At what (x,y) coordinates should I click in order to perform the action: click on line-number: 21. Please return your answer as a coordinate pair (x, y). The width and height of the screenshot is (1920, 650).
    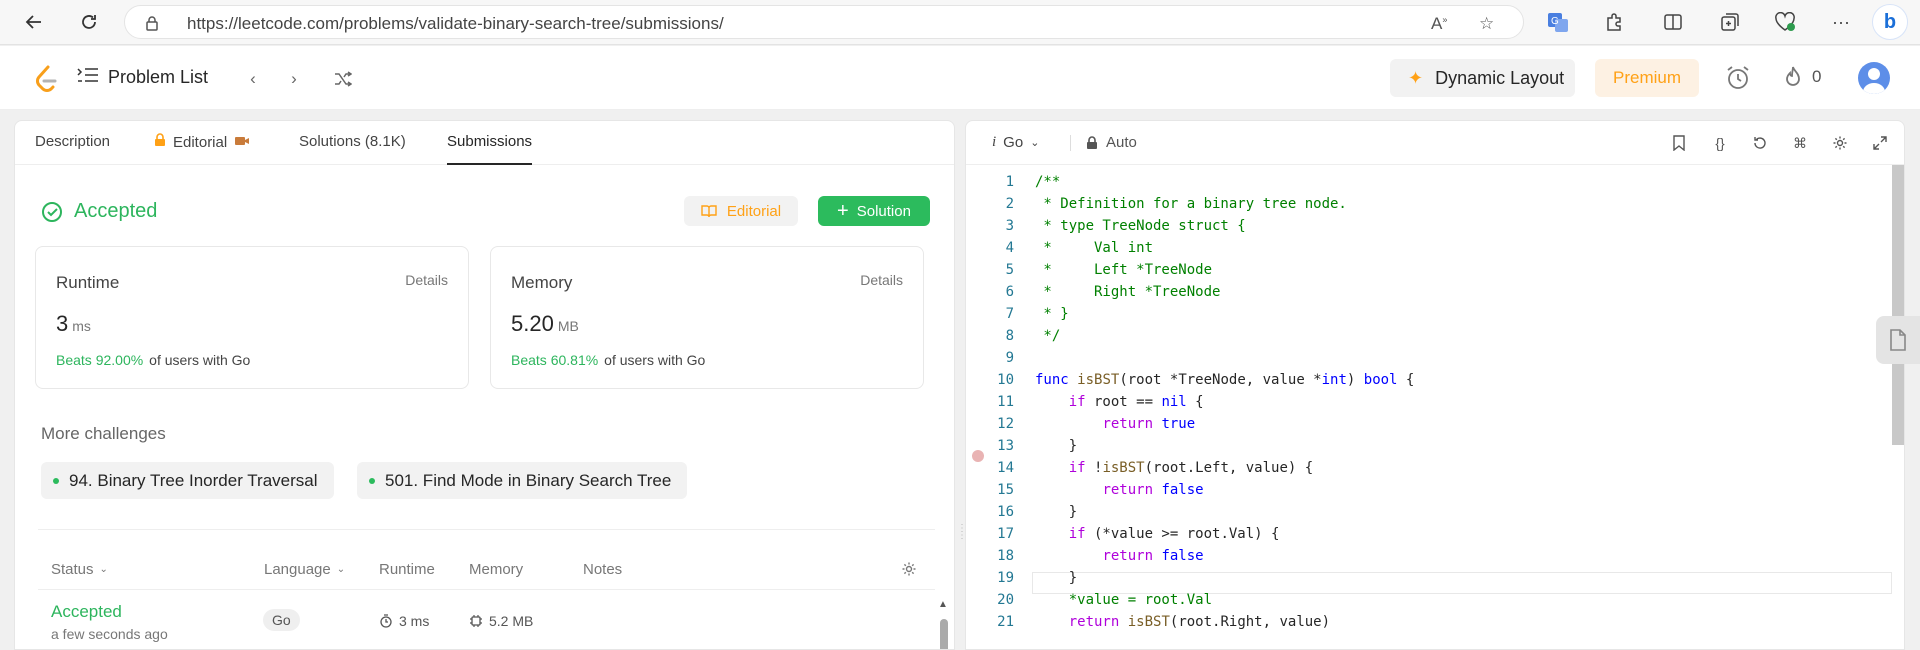
    Looking at the image, I should click on (1005, 622).